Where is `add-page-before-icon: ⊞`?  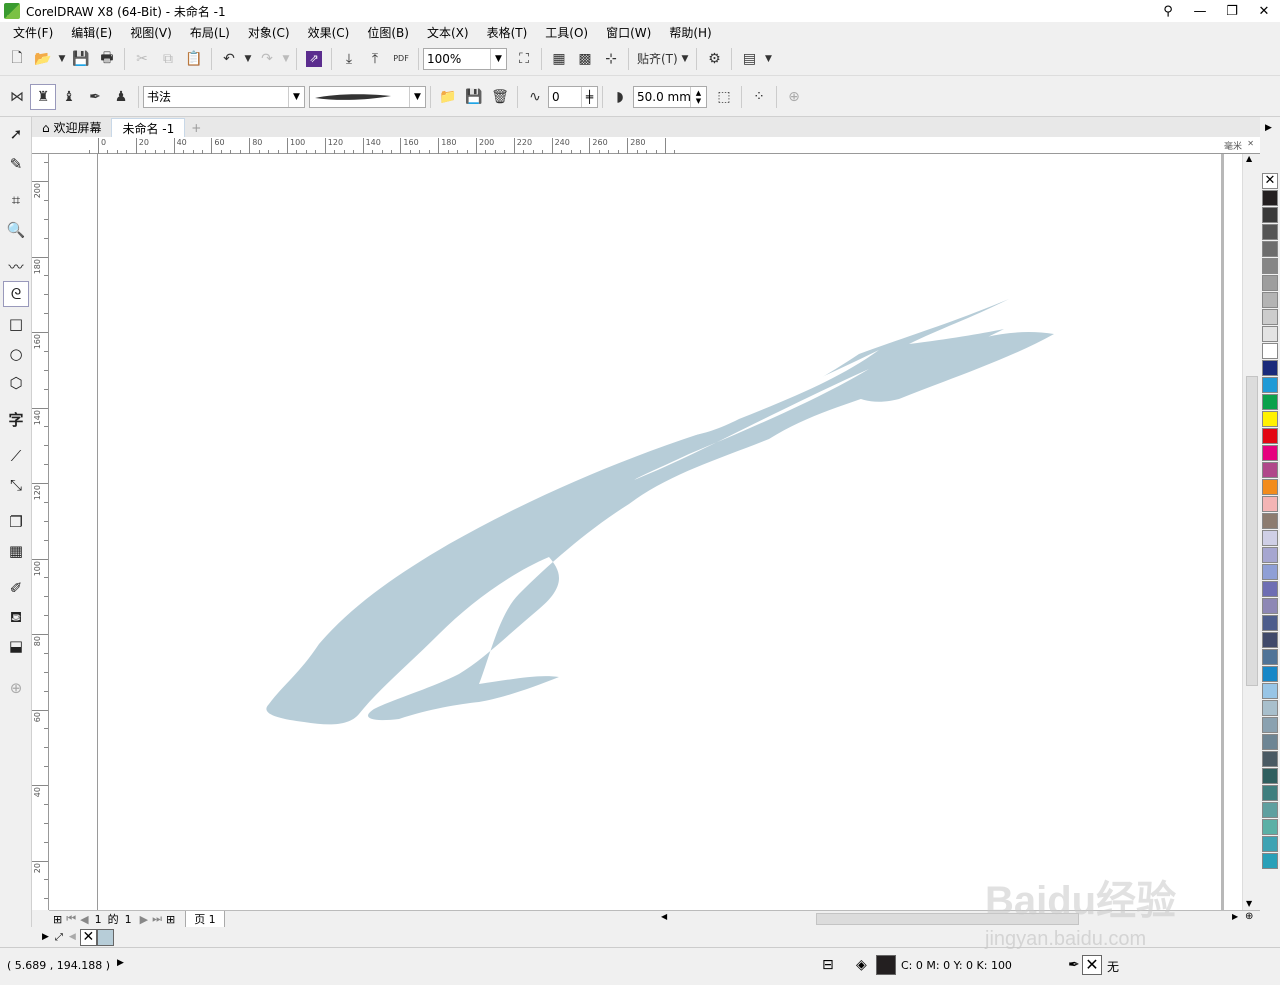
add-page-before-icon: ⊞ is located at coordinates (57, 919).